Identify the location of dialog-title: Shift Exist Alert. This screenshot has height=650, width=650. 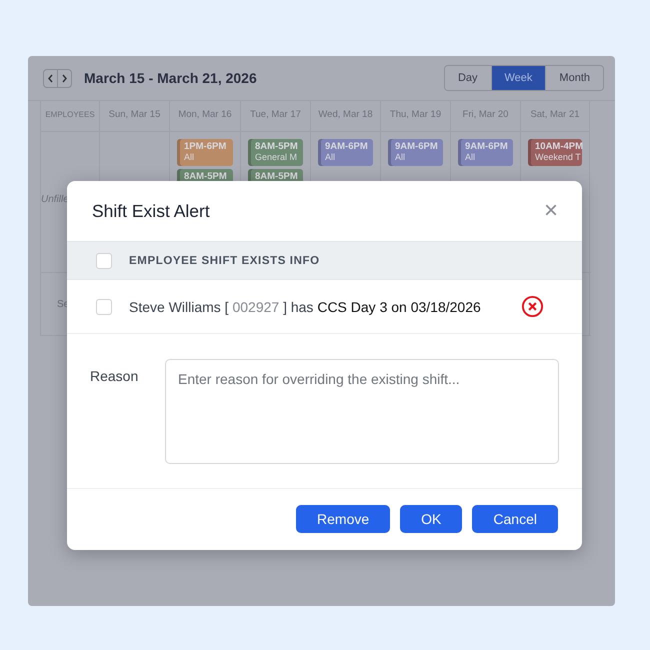
(151, 211).